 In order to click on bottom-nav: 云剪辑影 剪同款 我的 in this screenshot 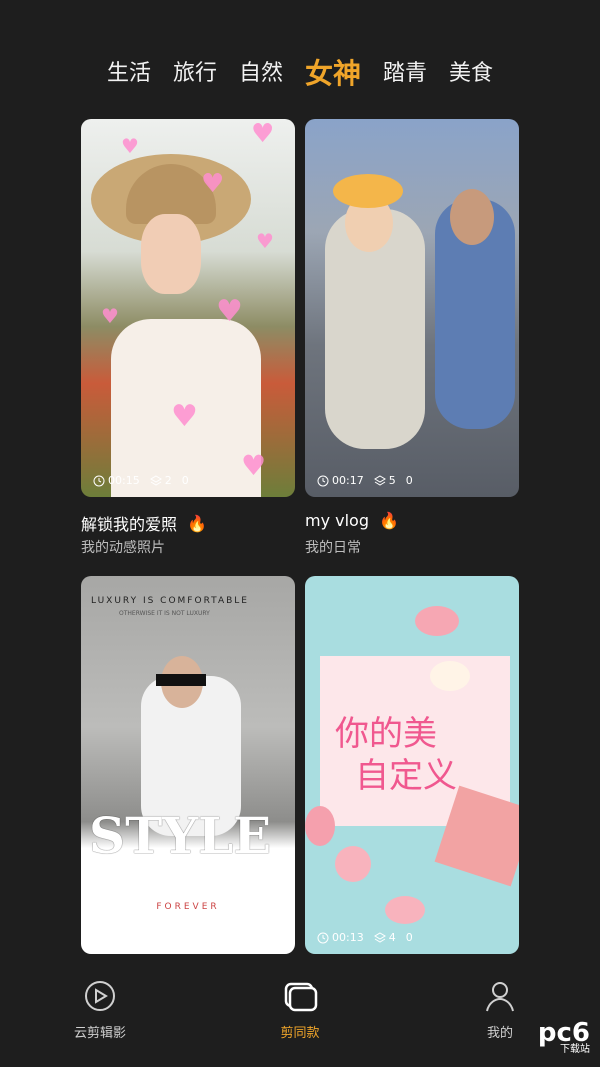, I will do `click(300, 1018)`.